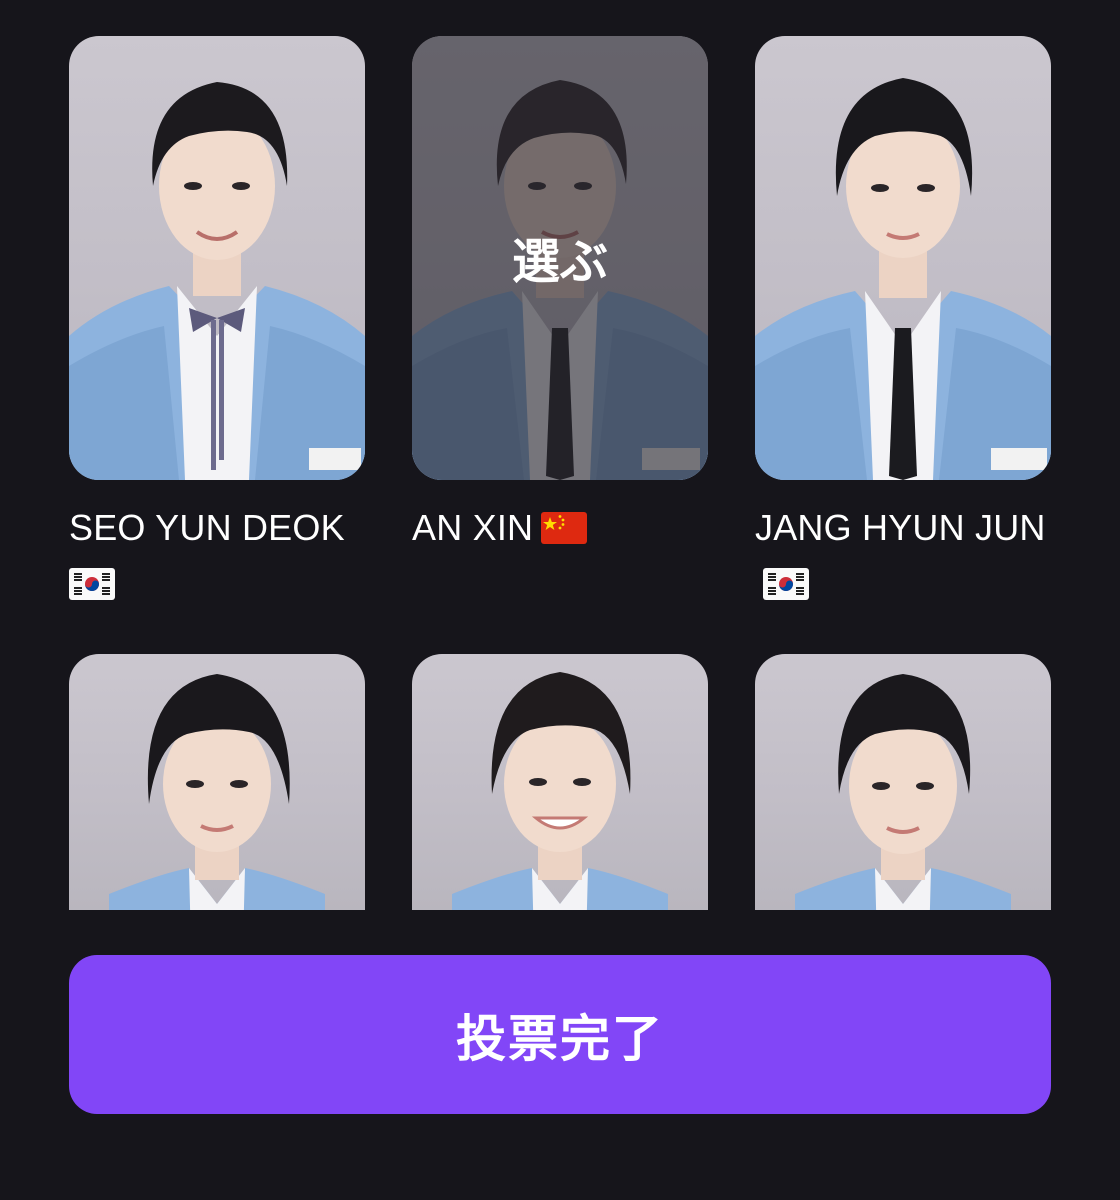 The image size is (1120, 1200). What do you see at coordinates (217, 556) in the screenshot?
I see `candidate-name-row: SEO YUN DEOK` at bounding box center [217, 556].